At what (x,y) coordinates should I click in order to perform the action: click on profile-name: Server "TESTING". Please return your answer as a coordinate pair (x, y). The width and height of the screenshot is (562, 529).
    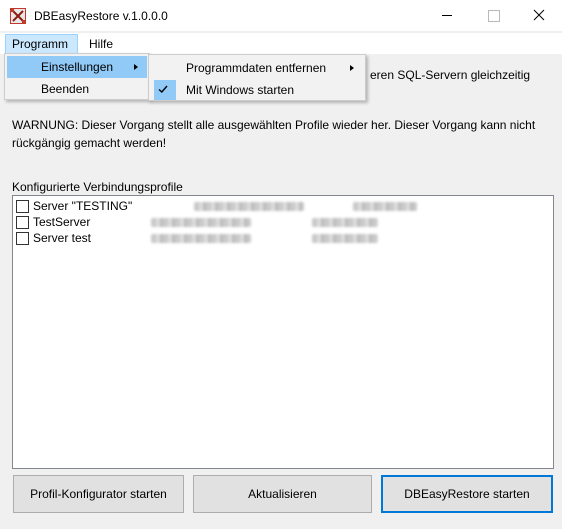
    Looking at the image, I should click on (83, 206).